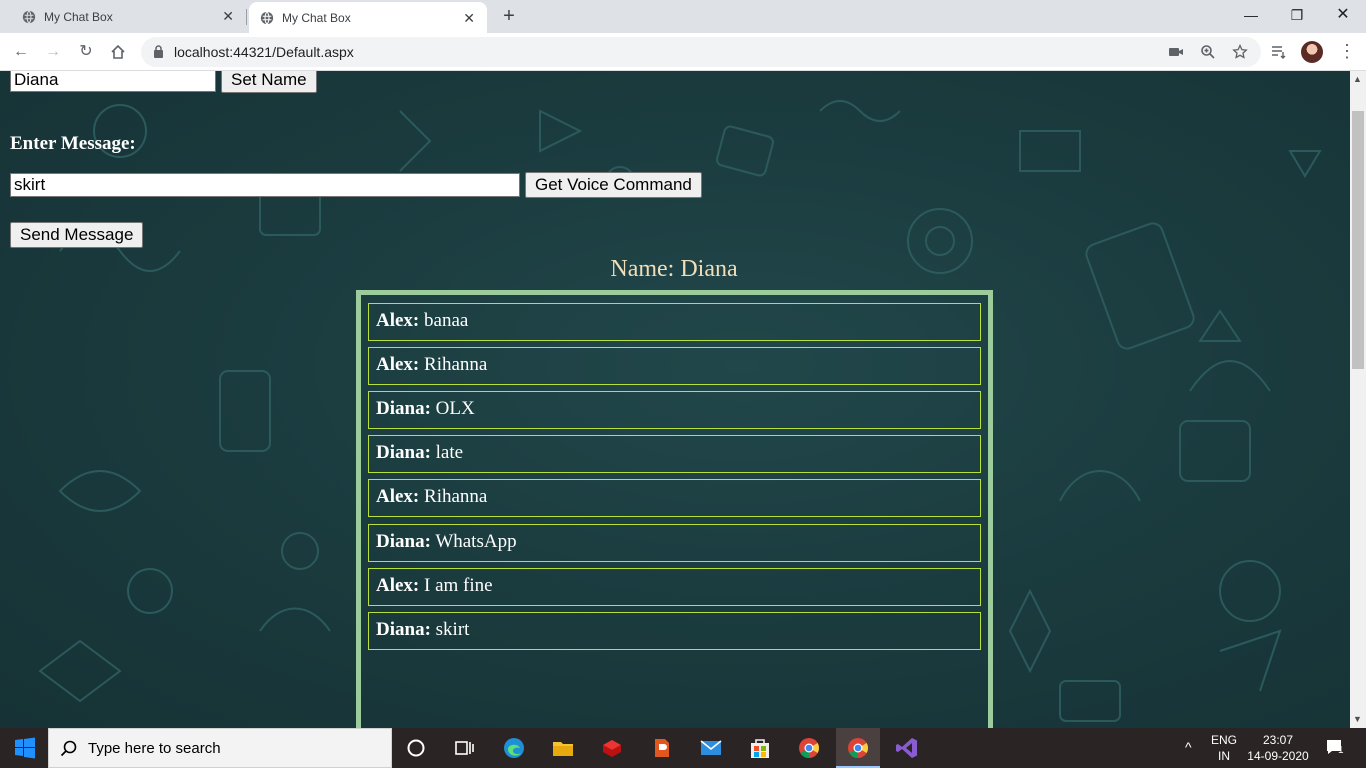 Image resolution: width=1366 pixels, height=768 pixels. Describe the element at coordinates (760, 748) in the screenshot. I see `store-icon` at that location.